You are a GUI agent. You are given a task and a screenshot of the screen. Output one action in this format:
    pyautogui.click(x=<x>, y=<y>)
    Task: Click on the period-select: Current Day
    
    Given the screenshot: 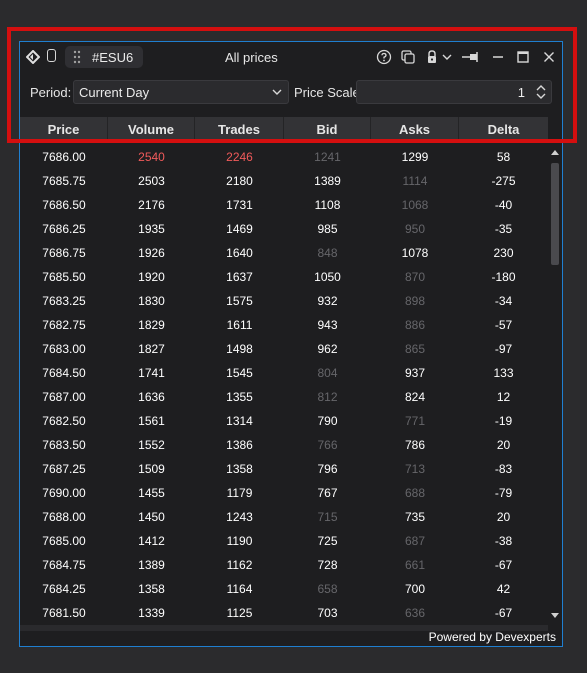 What is the action you would take?
    pyautogui.click(x=181, y=92)
    